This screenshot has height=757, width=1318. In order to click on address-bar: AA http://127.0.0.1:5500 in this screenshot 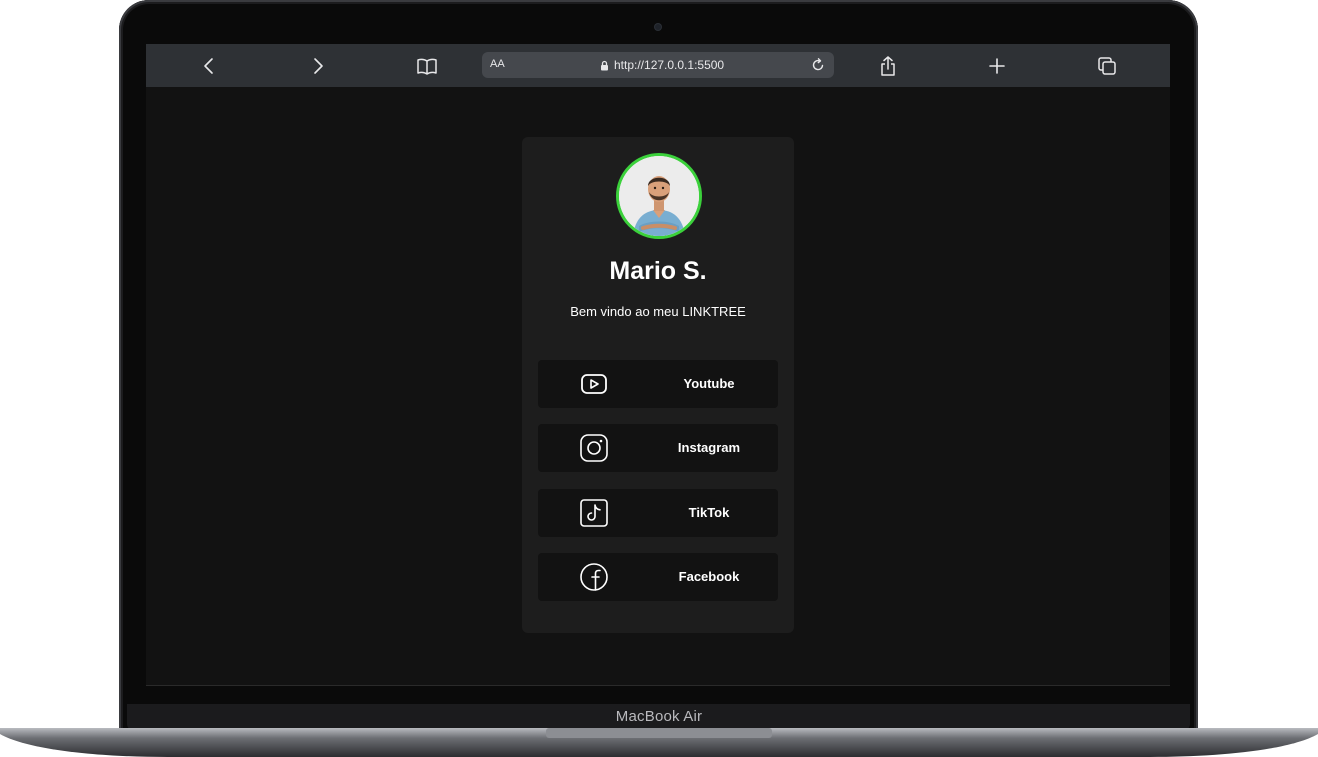, I will do `click(658, 65)`.